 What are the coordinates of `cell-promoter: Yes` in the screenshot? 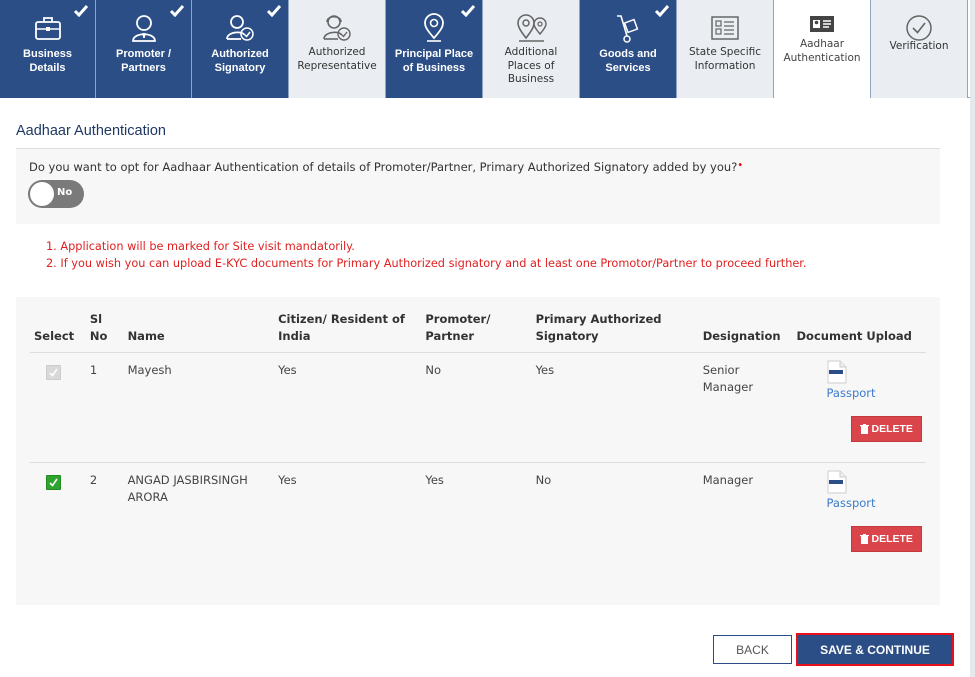 It's located at (434, 480).